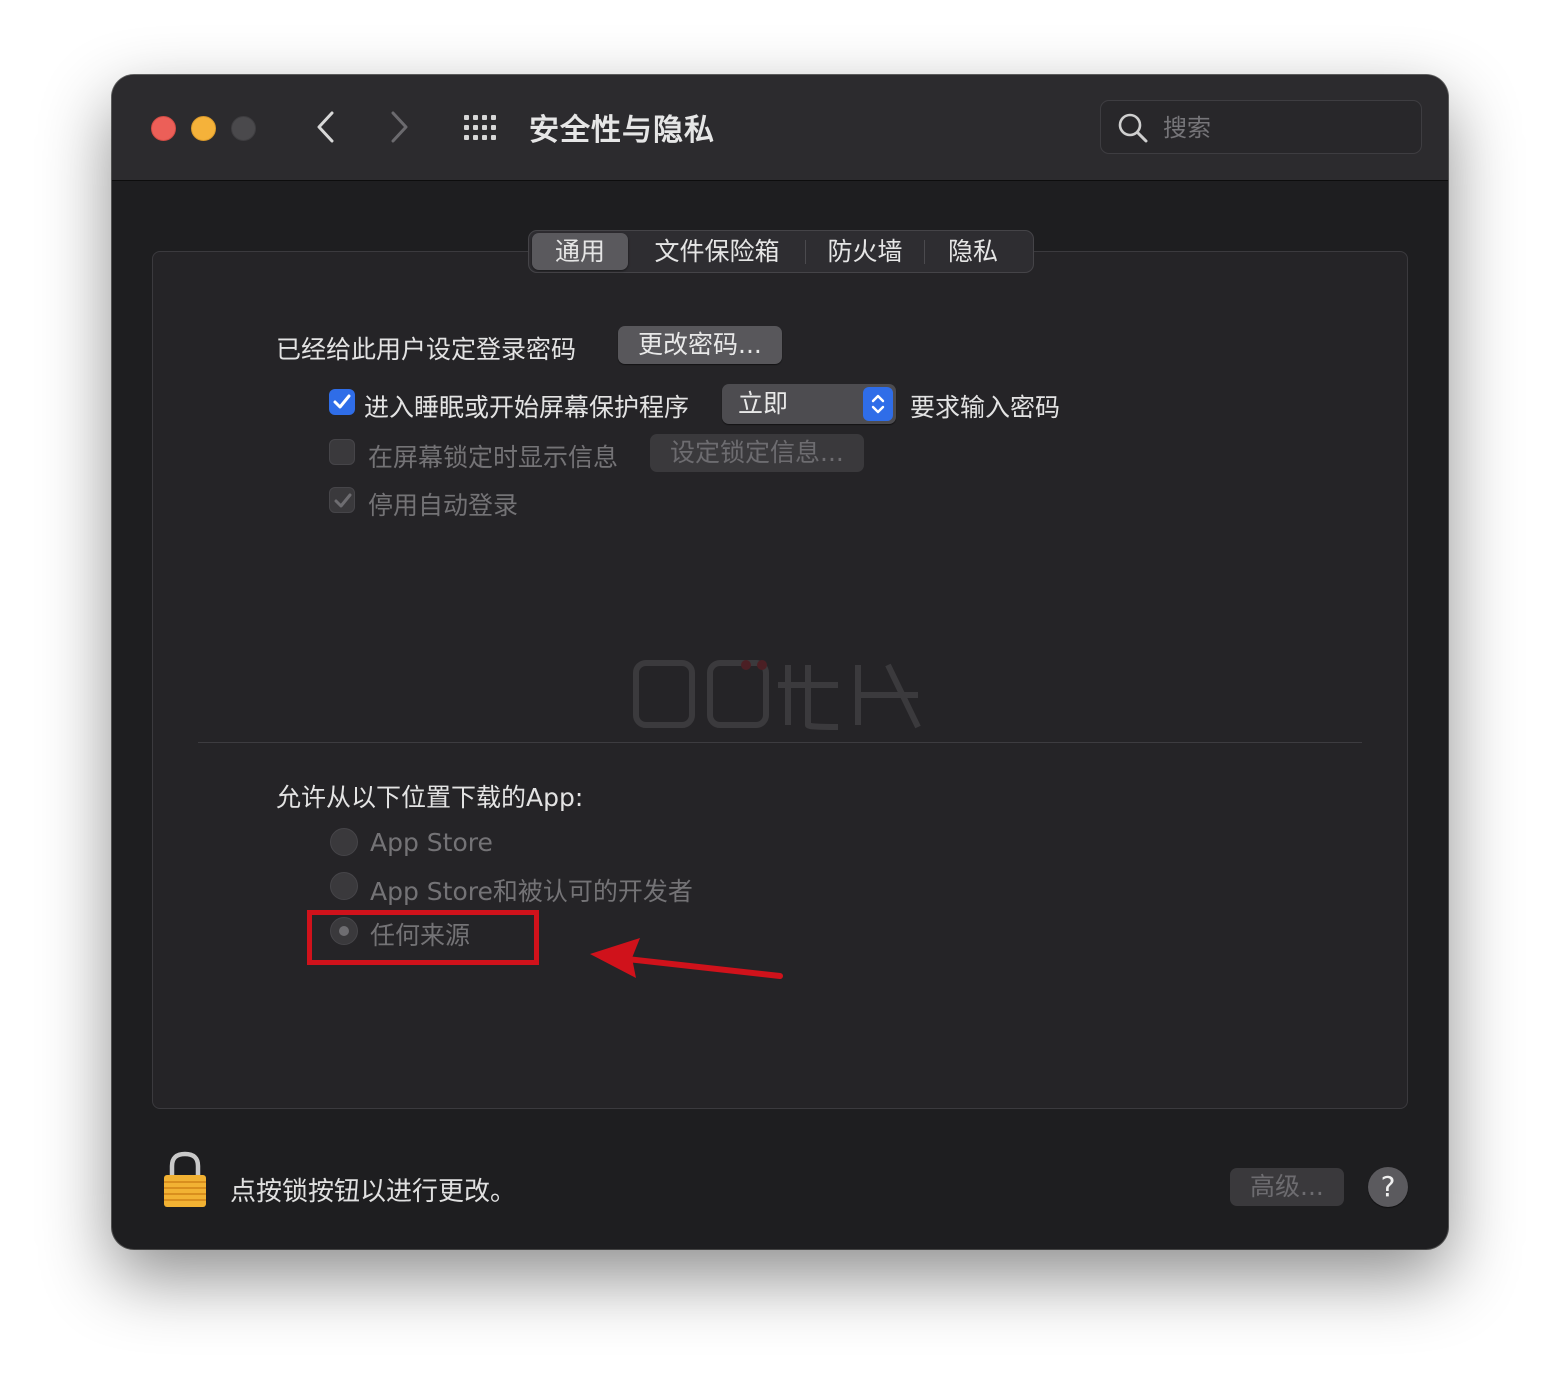 The height and width of the screenshot is (1398, 1560). I want to click on window-title: 安全性与隐私, so click(622, 130).